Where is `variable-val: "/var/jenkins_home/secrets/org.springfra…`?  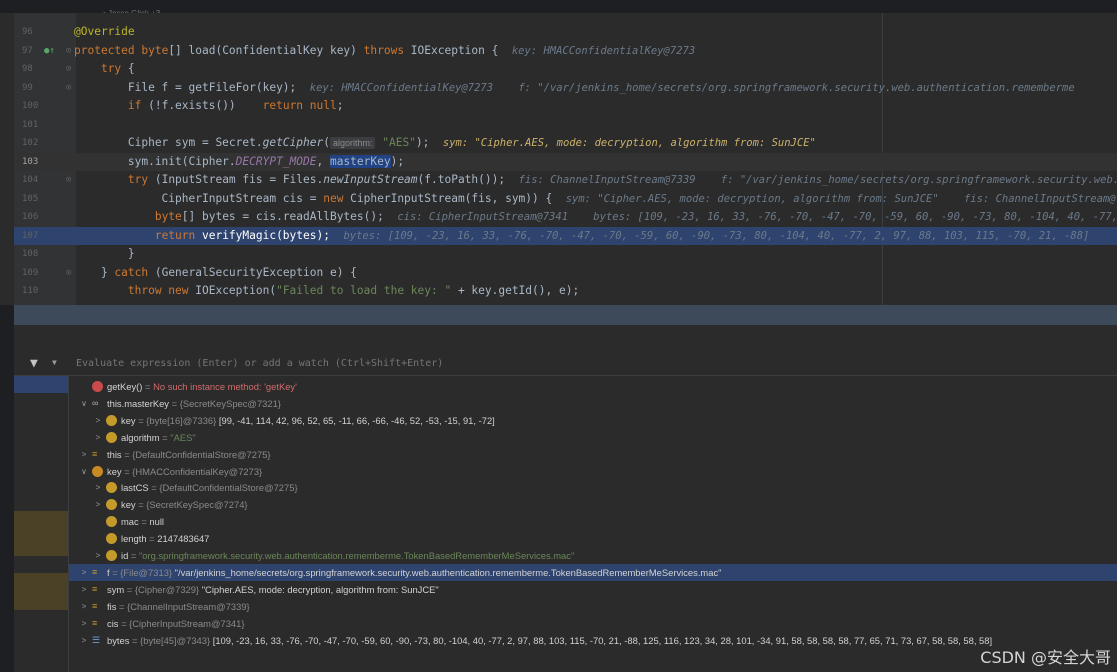 variable-val: "/var/jenkins_home/secrets/org.springfra… is located at coordinates (448, 572).